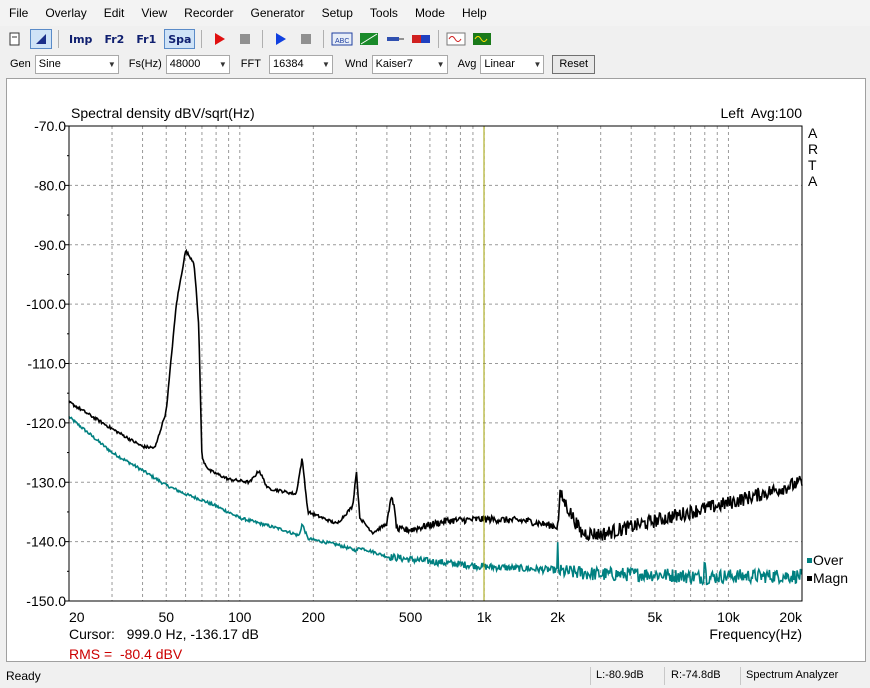 The image size is (870, 688). I want to click on chart-title: Spectral density dBV/sqrt(Hz), so click(163, 113).